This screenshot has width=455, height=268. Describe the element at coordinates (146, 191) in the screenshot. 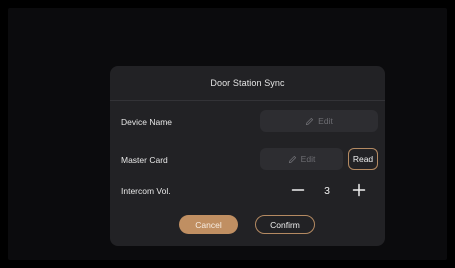

I see `intercom-volume-label: Intercom Vol.` at that location.